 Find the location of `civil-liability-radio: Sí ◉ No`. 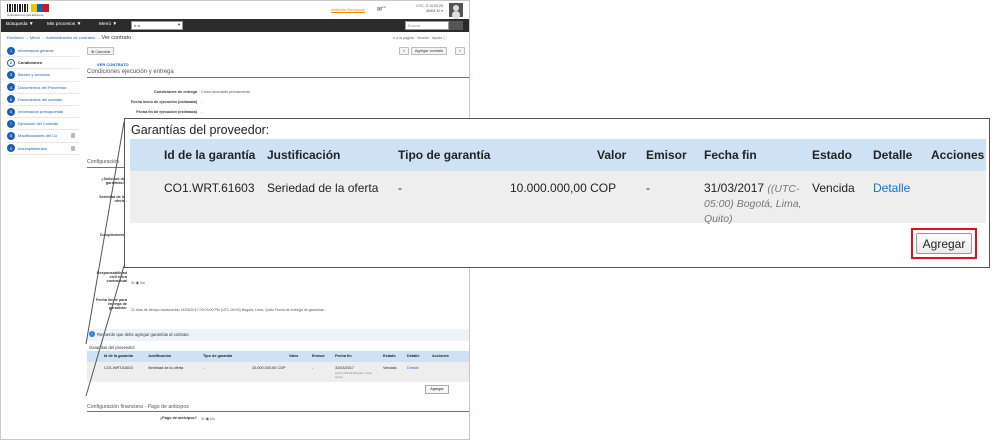

civil-liability-radio: Sí ◉ No is located at coordinates (138, 282).